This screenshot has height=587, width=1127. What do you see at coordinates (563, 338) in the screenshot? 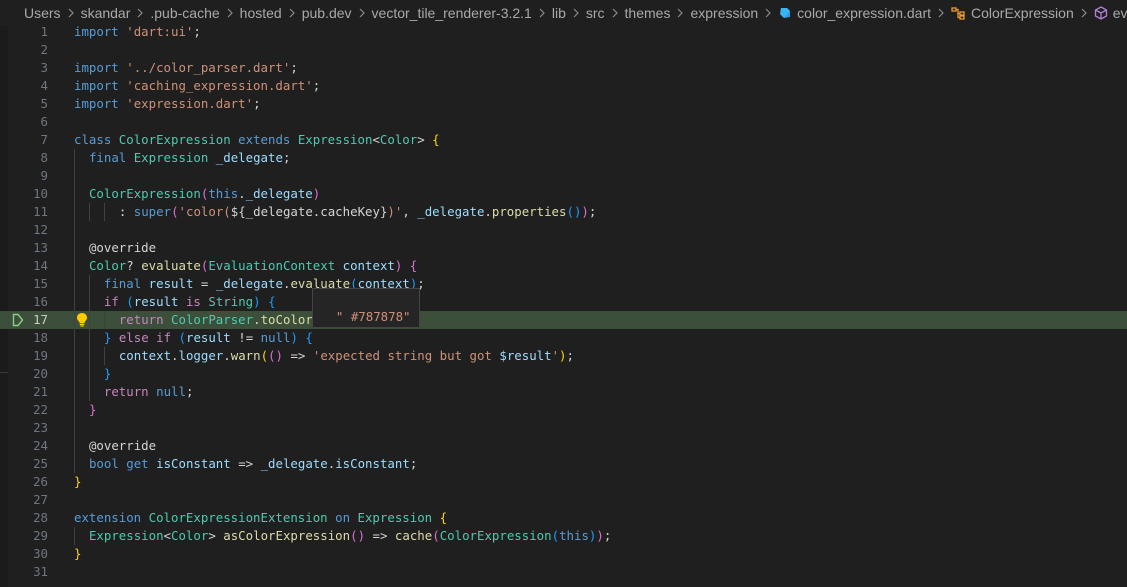
I see `code-line: 18 } else if (result != null) {` at bounding box center [563, 338].